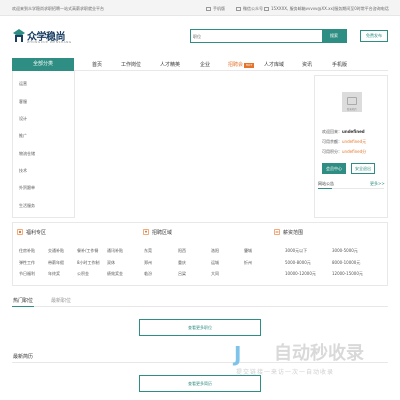 The width and height of the screenshot is (400, 400). What do you see at coordinates (27, 251) in the screenshot?
I see `welfare-item: 住房补贴` at bounding box center [27, 251].